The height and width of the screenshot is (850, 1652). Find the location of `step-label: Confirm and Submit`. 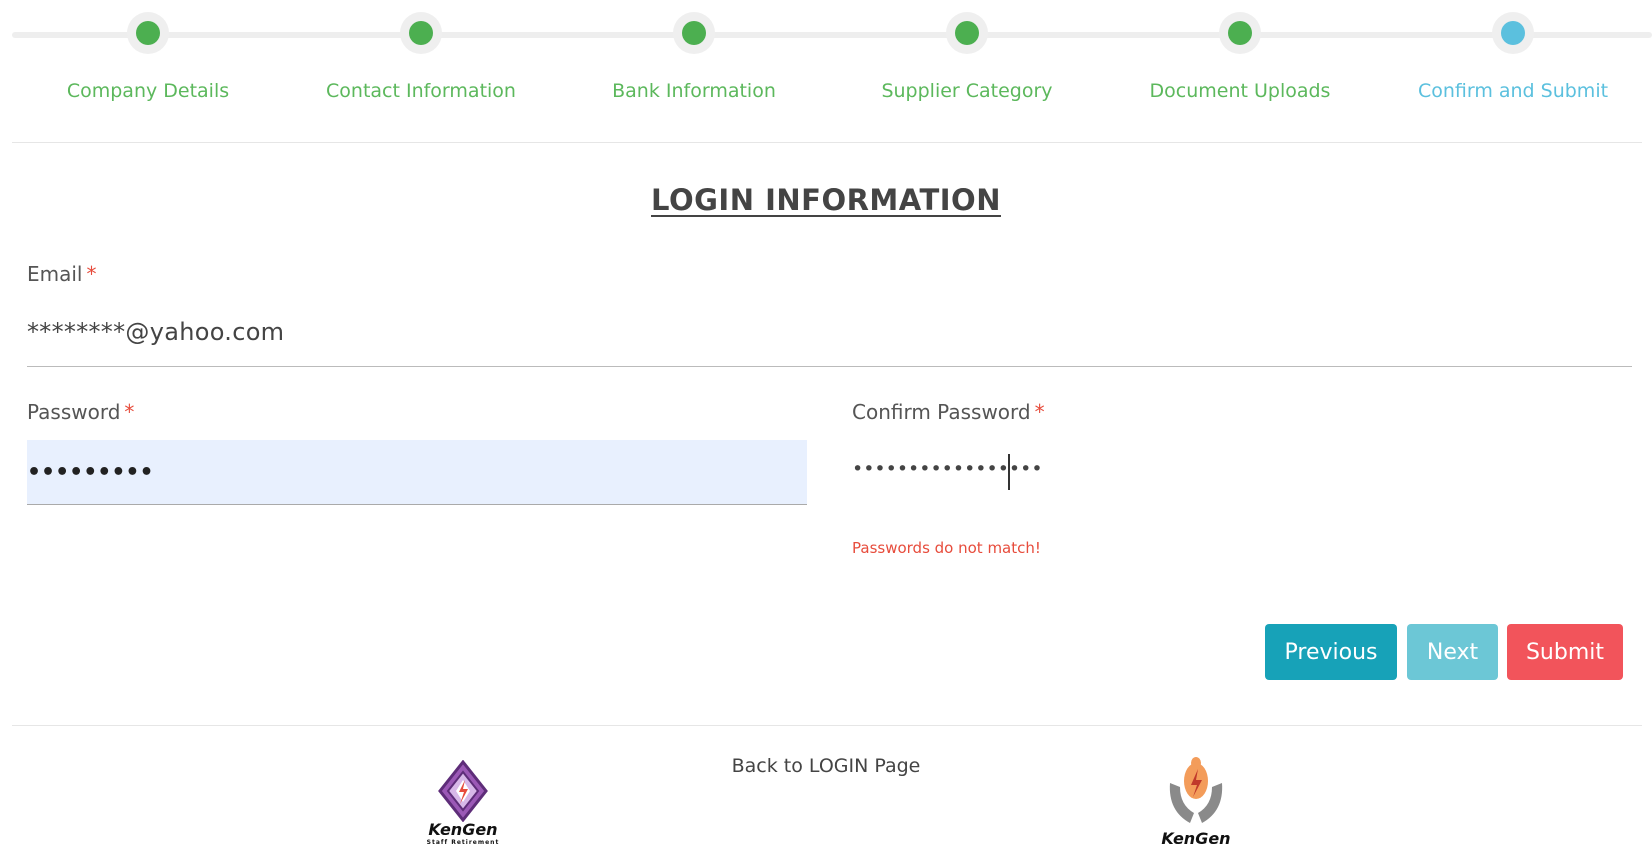

step-label: Confirm and Submit is located at coordinates (1513, 91).